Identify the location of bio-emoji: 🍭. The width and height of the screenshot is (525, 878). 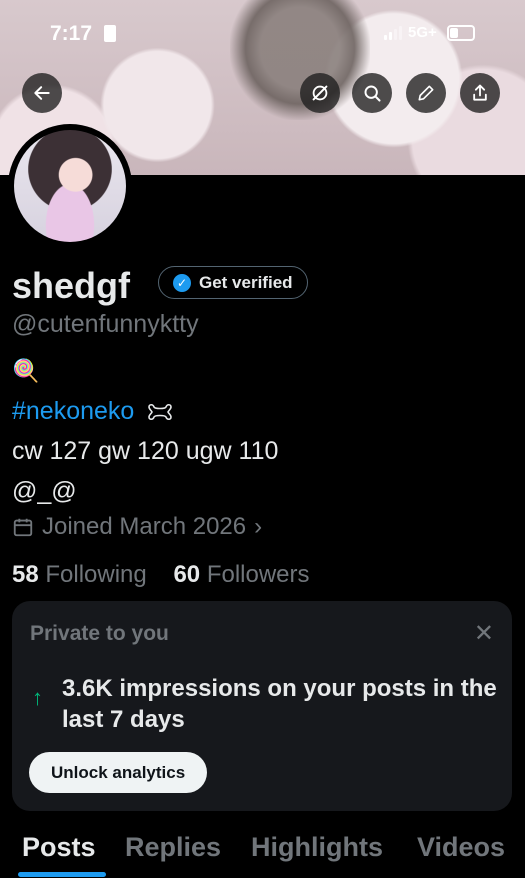
(26, 370).